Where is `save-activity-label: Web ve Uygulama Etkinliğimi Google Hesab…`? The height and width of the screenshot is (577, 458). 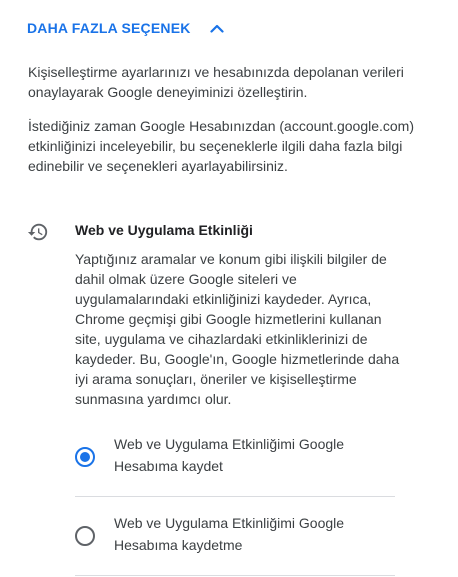
save-activity-label: Web ve Uygulama Etkinliğimi Google Hesab… is located at coordinates (229, 455).